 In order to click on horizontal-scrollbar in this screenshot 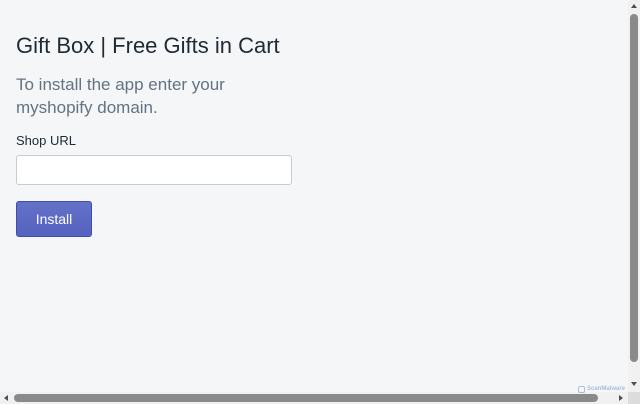, I will do `click(314, 398)`.